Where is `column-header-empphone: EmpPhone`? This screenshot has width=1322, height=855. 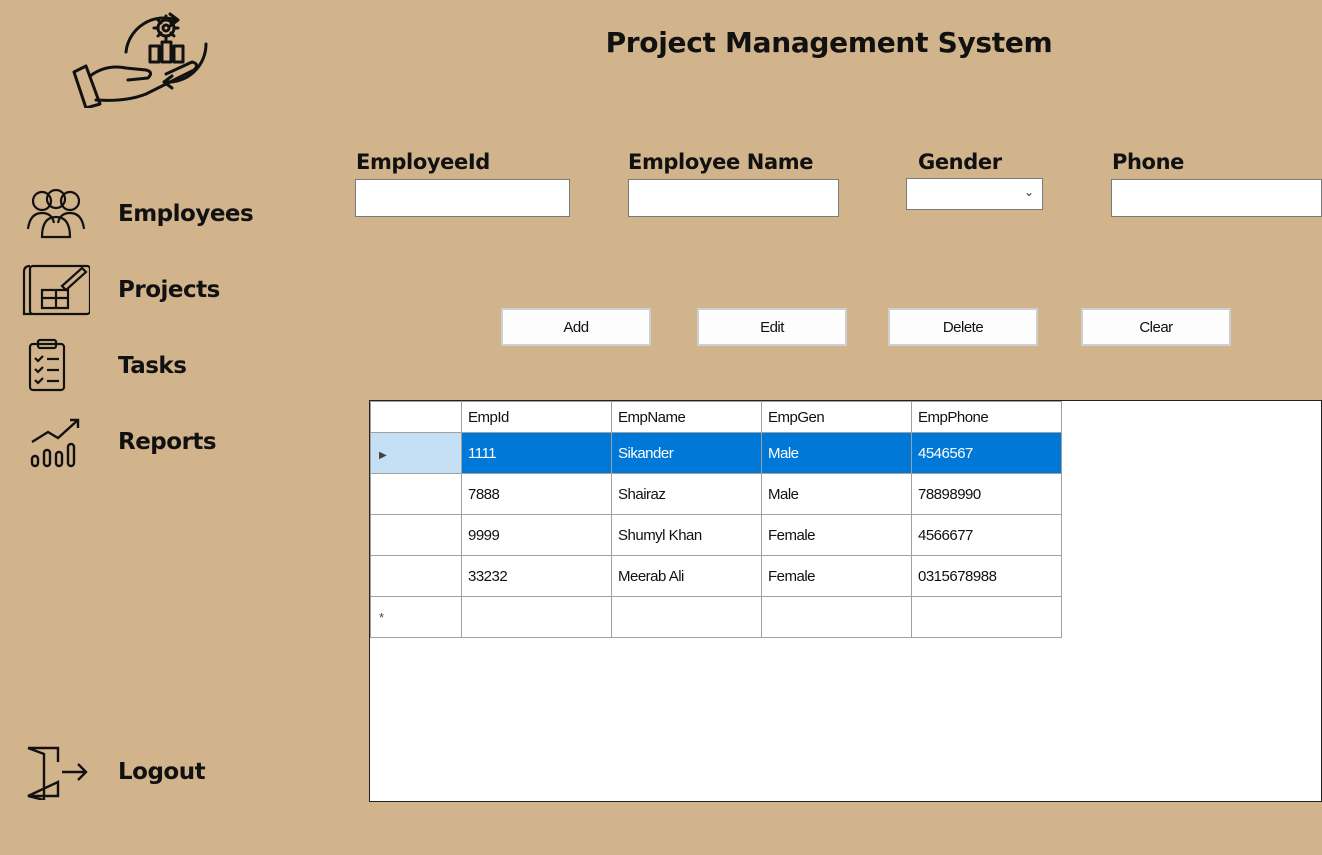 column-header-empphone: EmpPhone is located at coordinates (986, 417).